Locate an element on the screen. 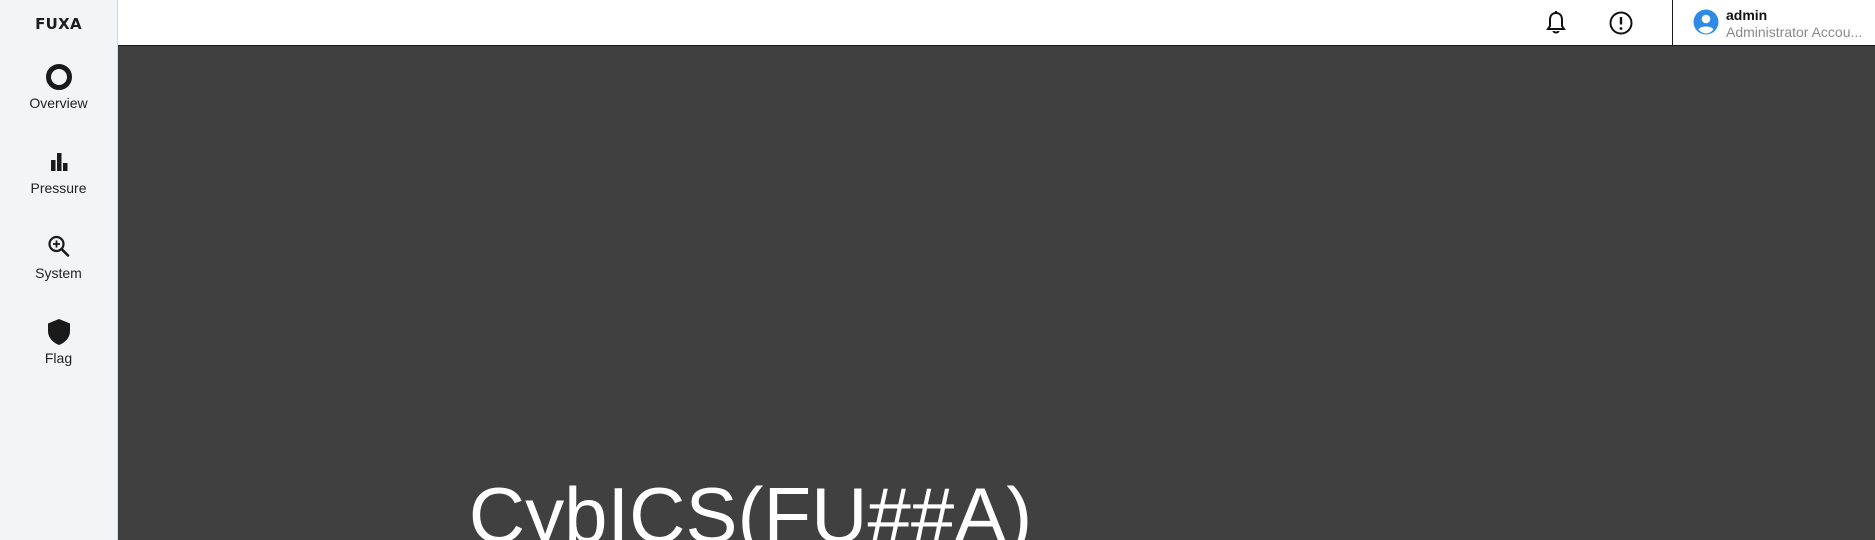  account-circle-icon is located at coordinates (1706, 22).